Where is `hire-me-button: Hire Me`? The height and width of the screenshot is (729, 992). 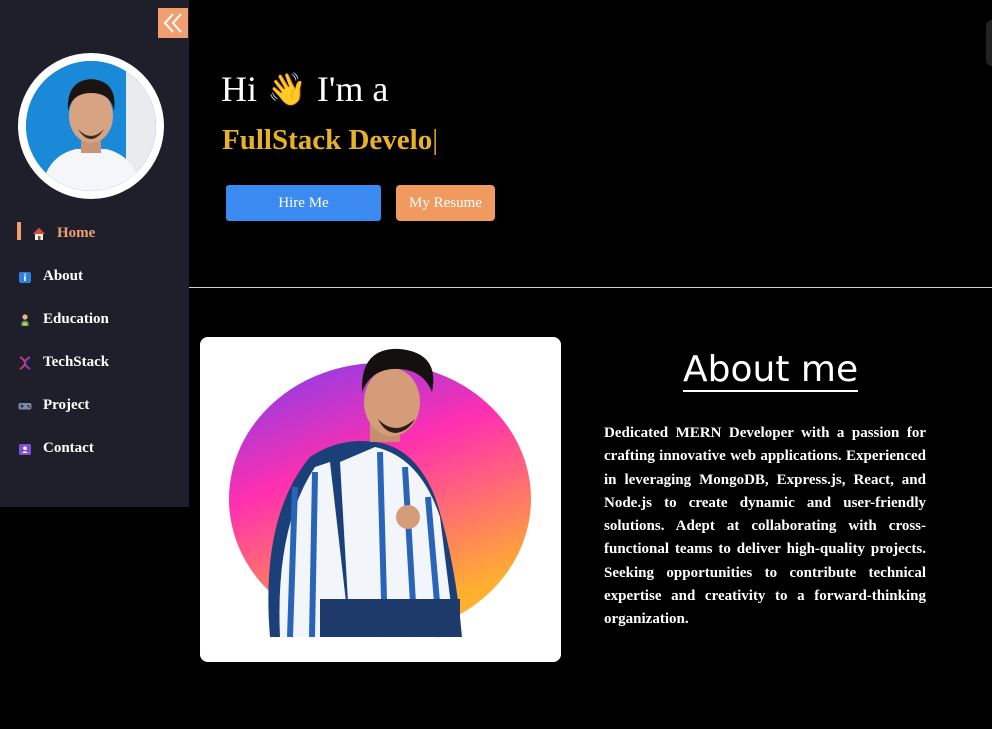
hire-me-button: Hire Me is located at coordinates (303, 203).